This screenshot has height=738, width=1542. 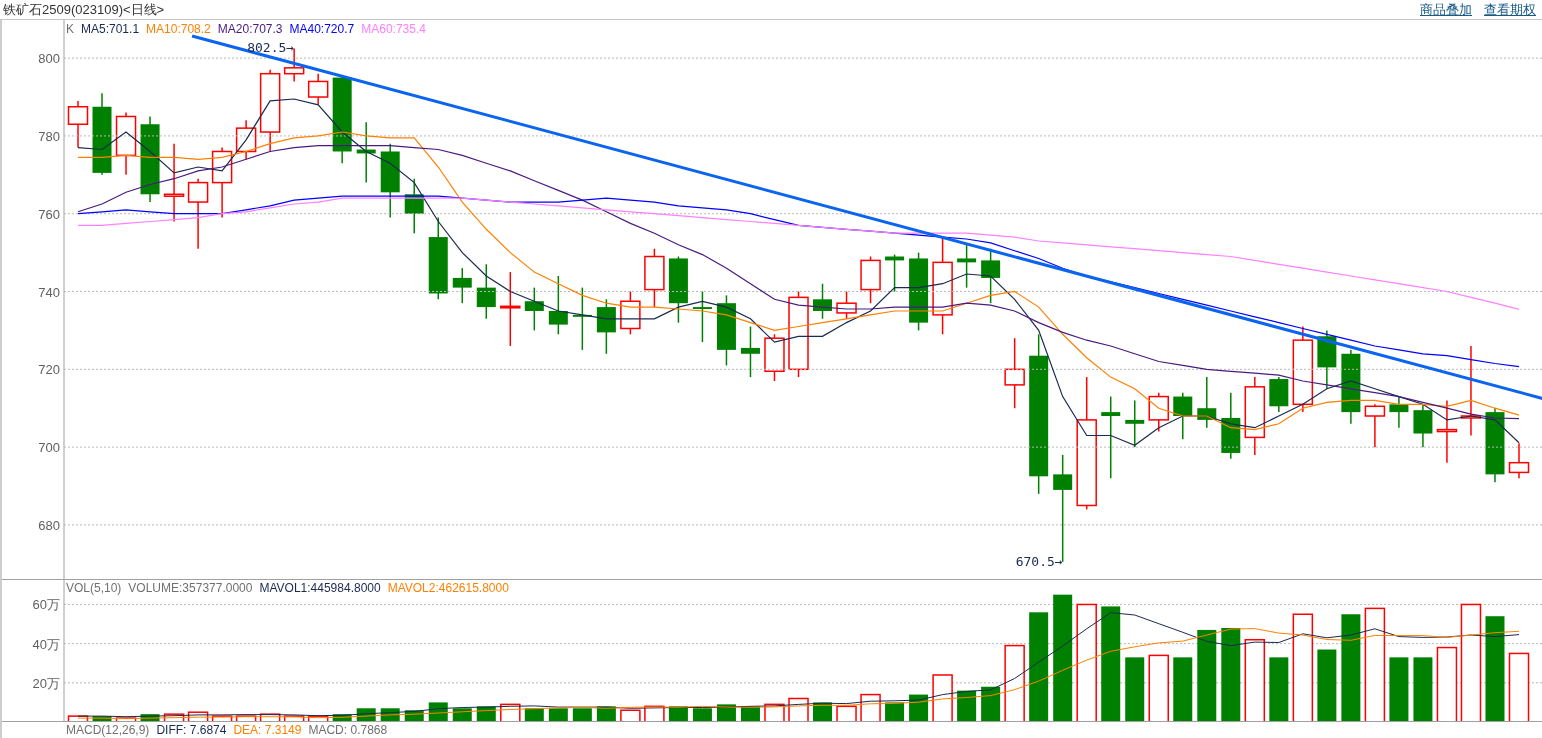 What do you see at coordinates (320, 588) in the screenshot?
I see `legend-label: MAVOL1:445984.8000` at bounding box center [320, 588].